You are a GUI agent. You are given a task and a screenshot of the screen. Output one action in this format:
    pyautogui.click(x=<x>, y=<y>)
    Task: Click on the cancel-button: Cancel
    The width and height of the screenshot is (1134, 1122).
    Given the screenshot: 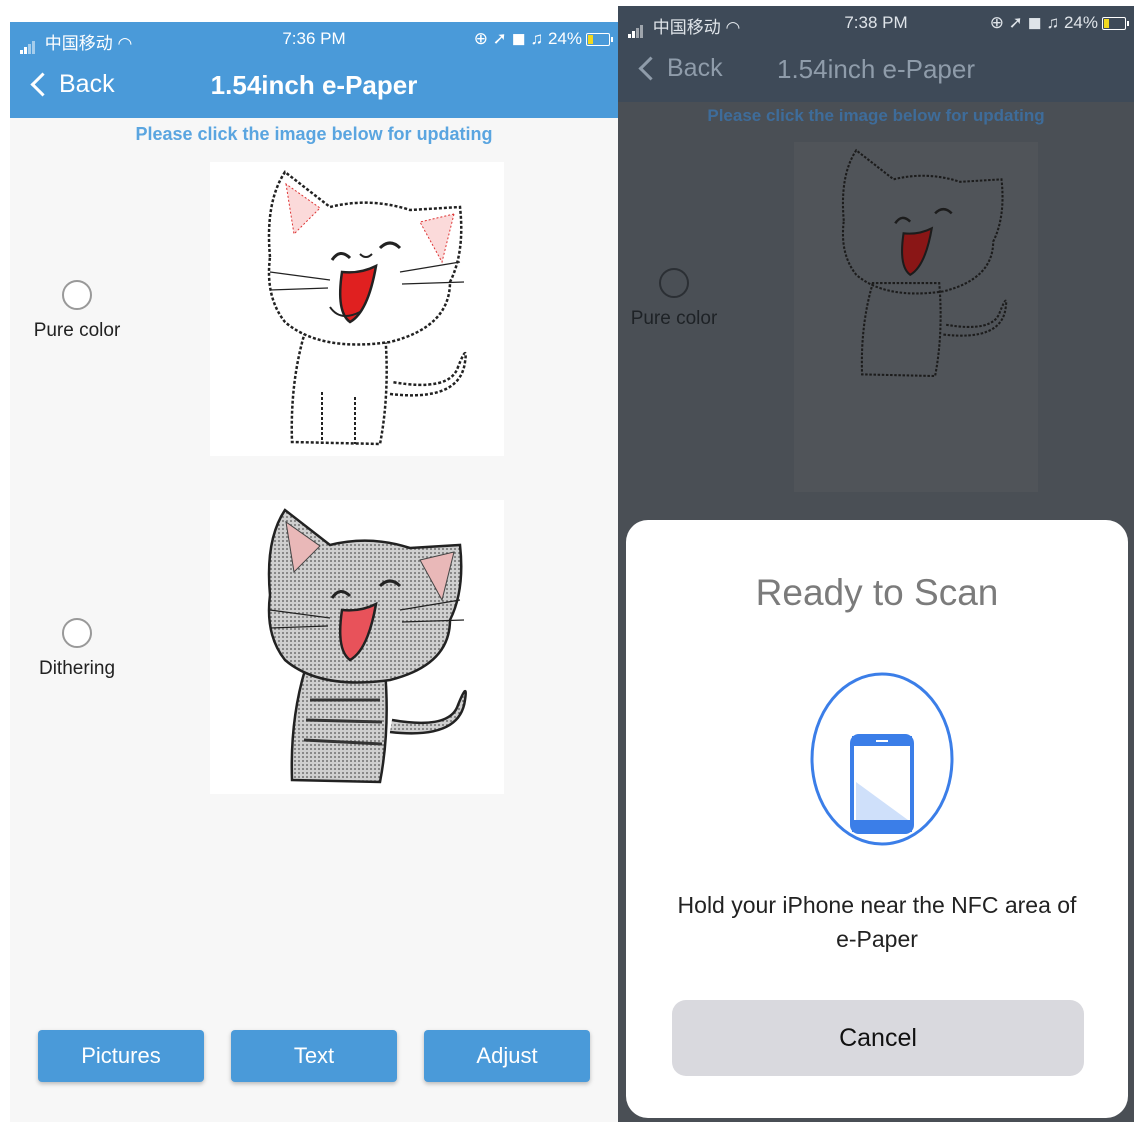 What is the action you would take?
    pyautogui.click(x=878, y=1038)
    